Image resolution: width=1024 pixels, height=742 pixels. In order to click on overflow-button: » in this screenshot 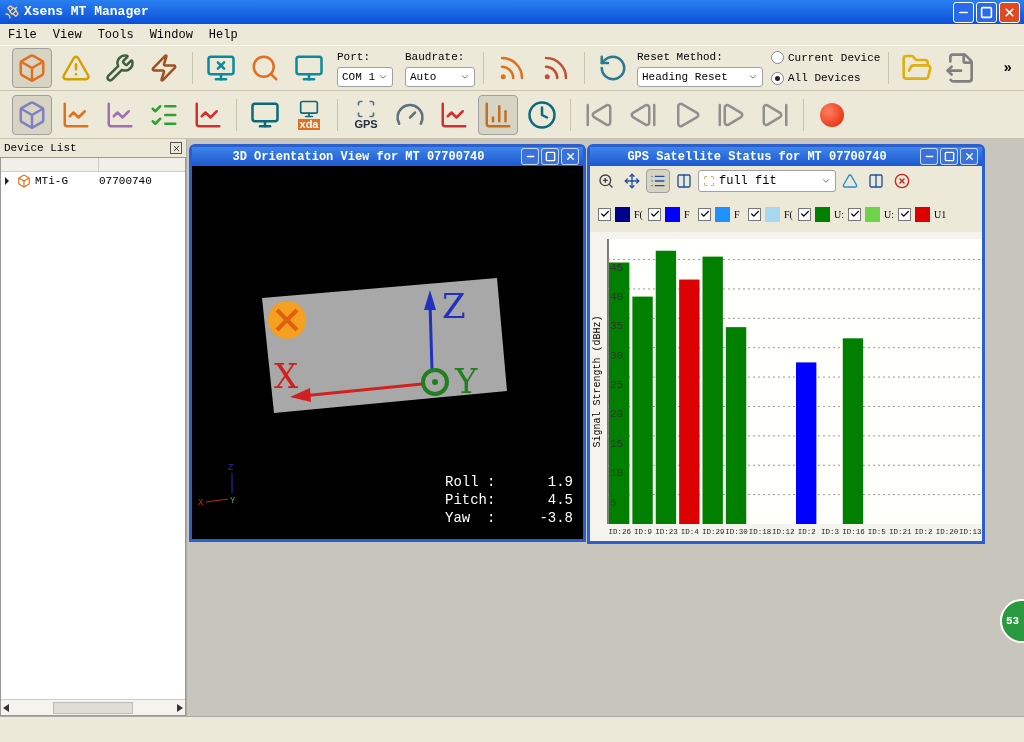, I will do `click(1007, 68)`.